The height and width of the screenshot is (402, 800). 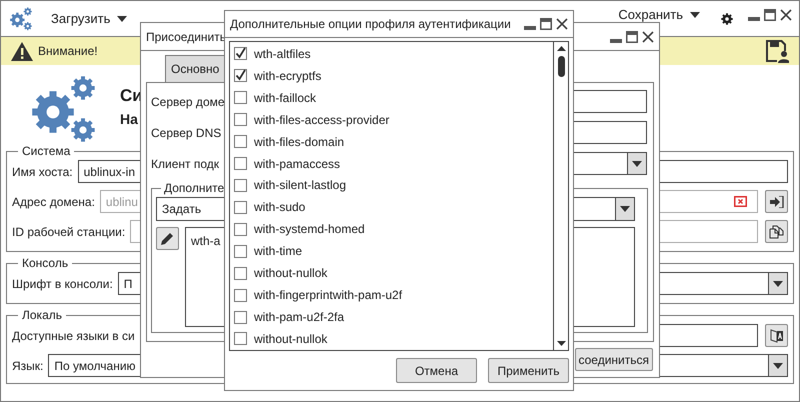 What do you see at coordinates (186, 133) in the screenshot?
I see `field-label: Сервер DNS` at bounding box center [186, 133].